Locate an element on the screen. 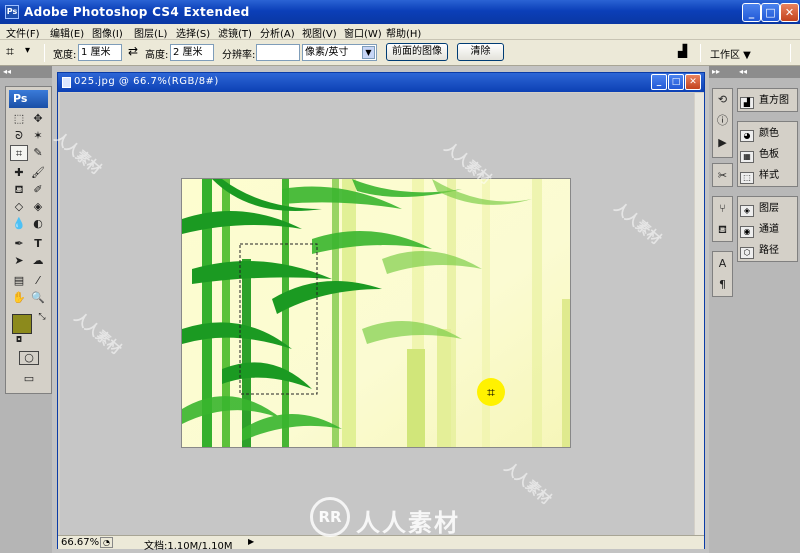 Image resolution: width=800 pixels, height=553 pixels. zoom-icon: 🔍 is located at coordinates (38, 298).